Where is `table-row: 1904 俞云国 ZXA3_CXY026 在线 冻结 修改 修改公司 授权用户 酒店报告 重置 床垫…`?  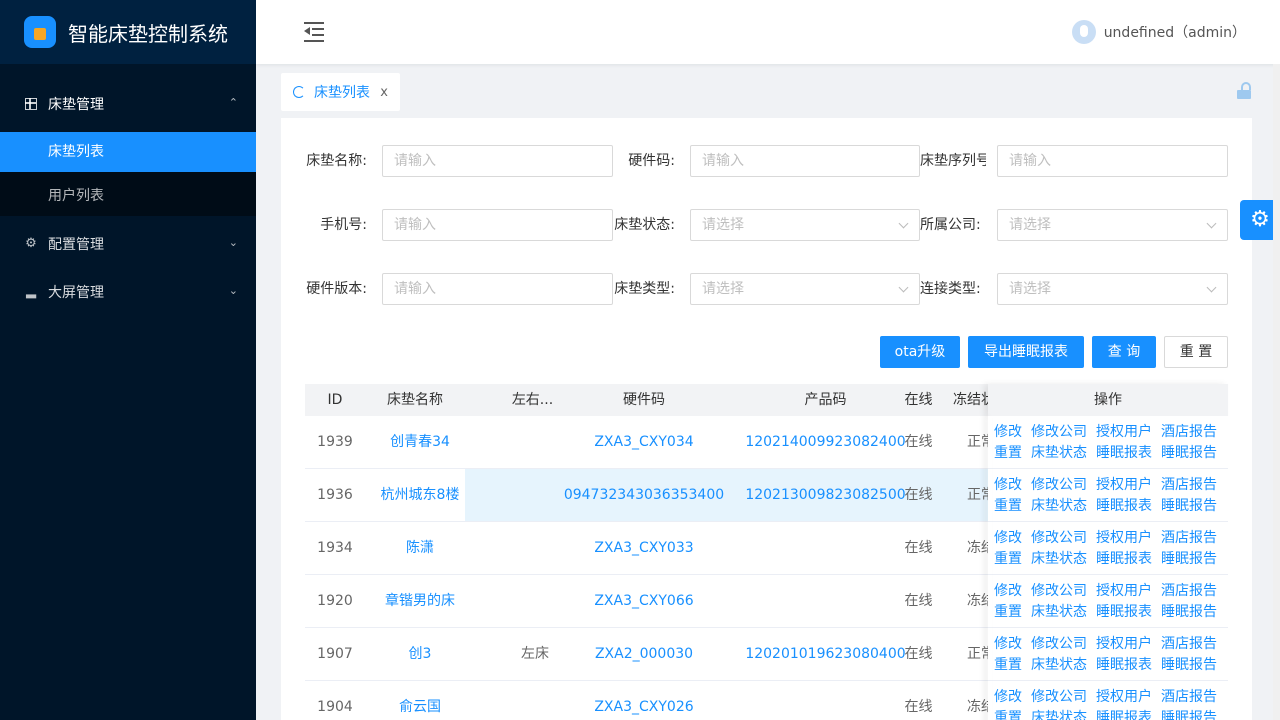
table-row: 1904 俞云国 ZXA3_CXY026 在线 冻结 修改 修改公司 授权用户 酒店报告 重置 床垫… is located at coordinates (766, 700).